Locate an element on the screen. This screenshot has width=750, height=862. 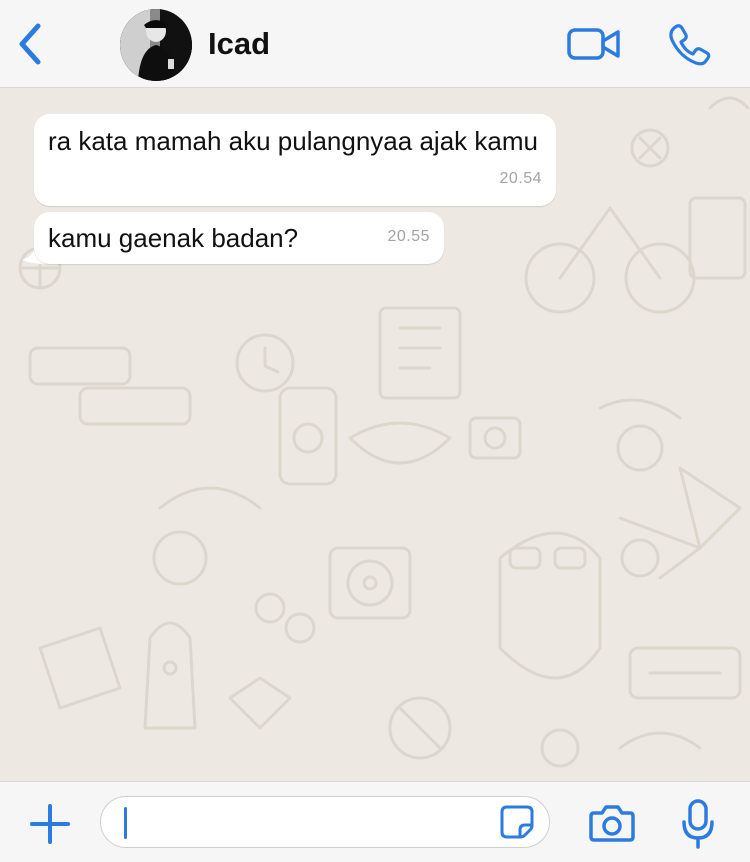
video-camera-icon is located at coordinates (593, 44).